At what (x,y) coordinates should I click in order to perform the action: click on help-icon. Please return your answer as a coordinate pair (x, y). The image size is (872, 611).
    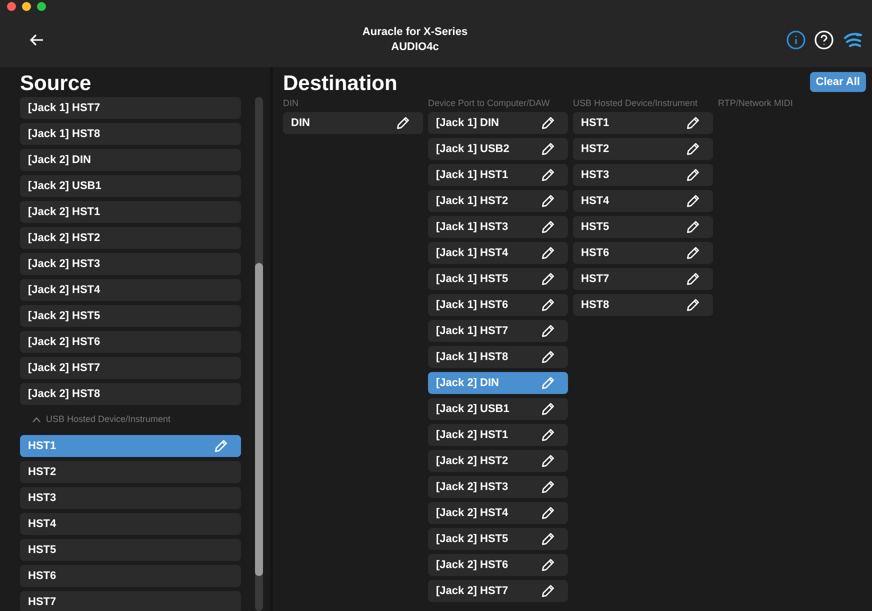
    Looking at the image, I should click on (824, 40).